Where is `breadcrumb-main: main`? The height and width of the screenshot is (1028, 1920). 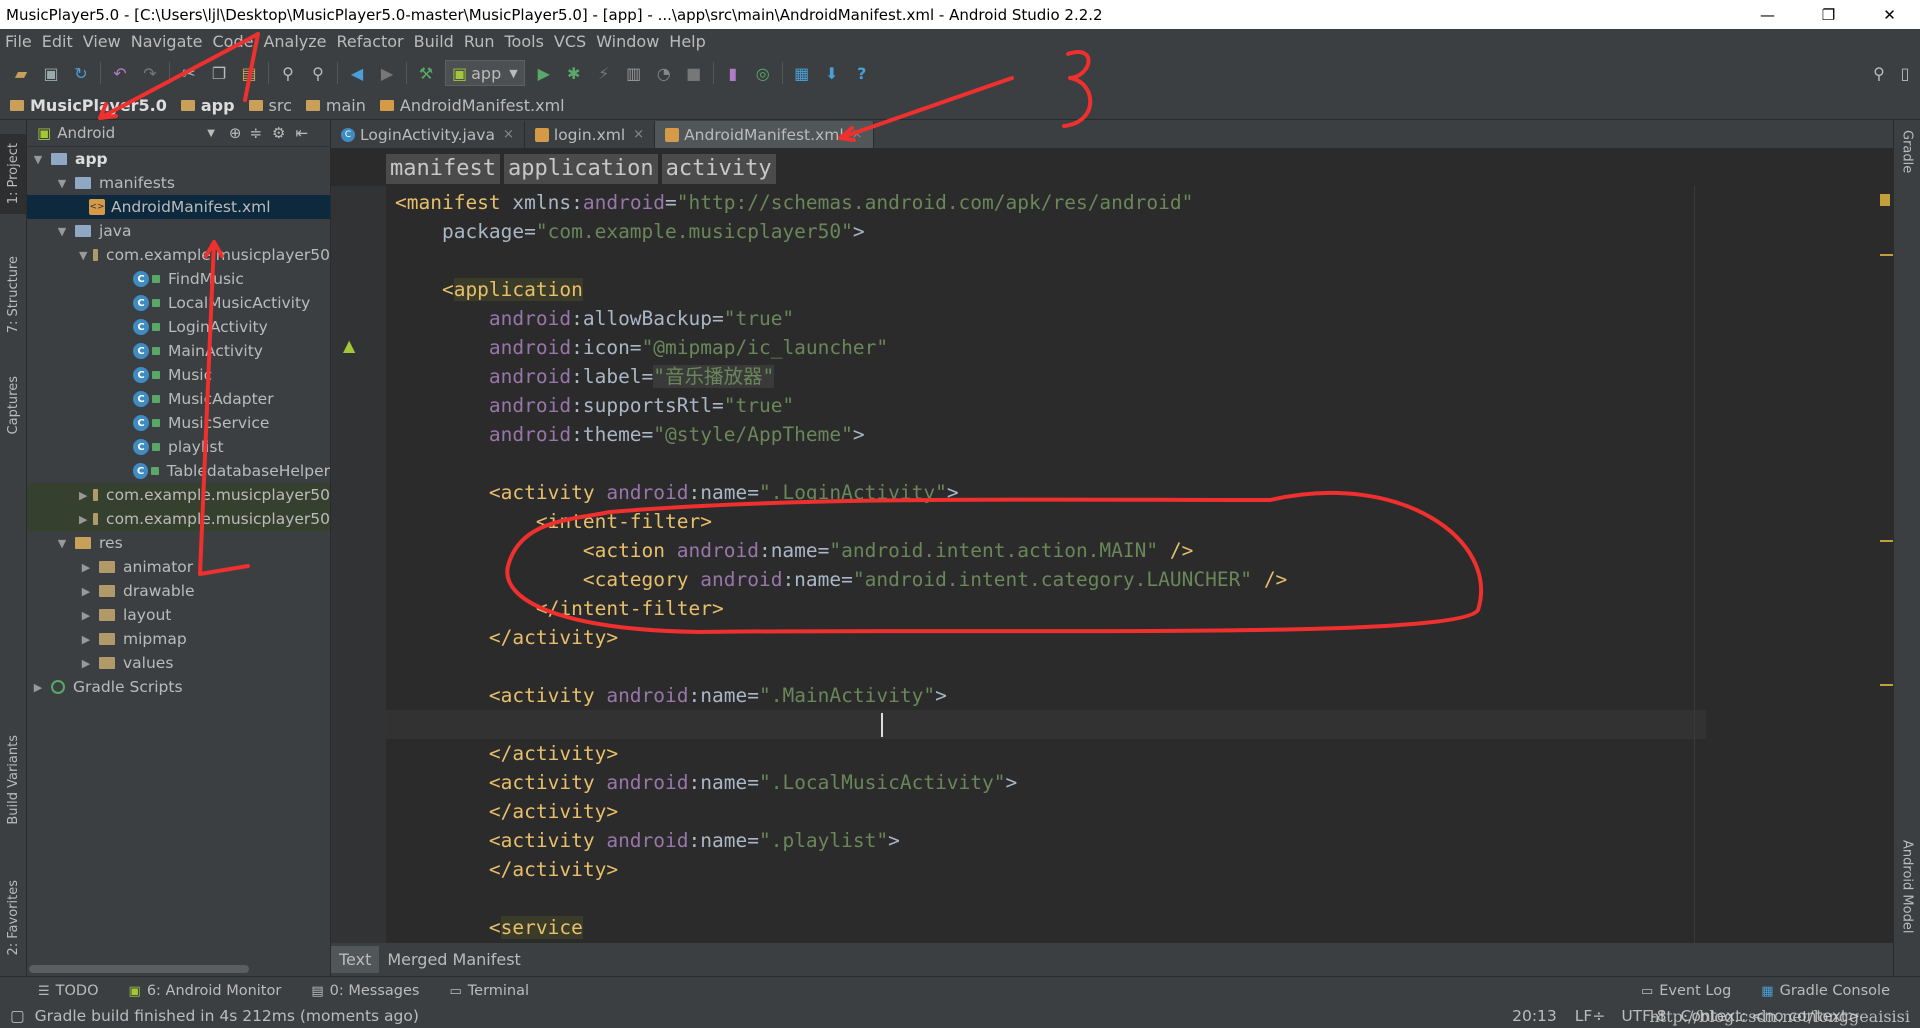
breadcrumb-main: main is located at coordinates (335, 105).